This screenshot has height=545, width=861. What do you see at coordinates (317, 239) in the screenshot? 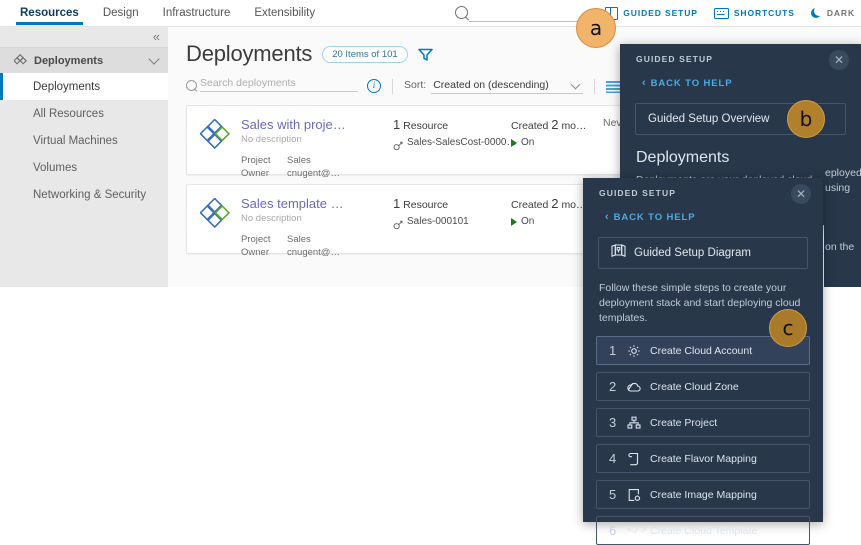
I see `deployment-project: Project Sales` at bounding box center [317, 239].